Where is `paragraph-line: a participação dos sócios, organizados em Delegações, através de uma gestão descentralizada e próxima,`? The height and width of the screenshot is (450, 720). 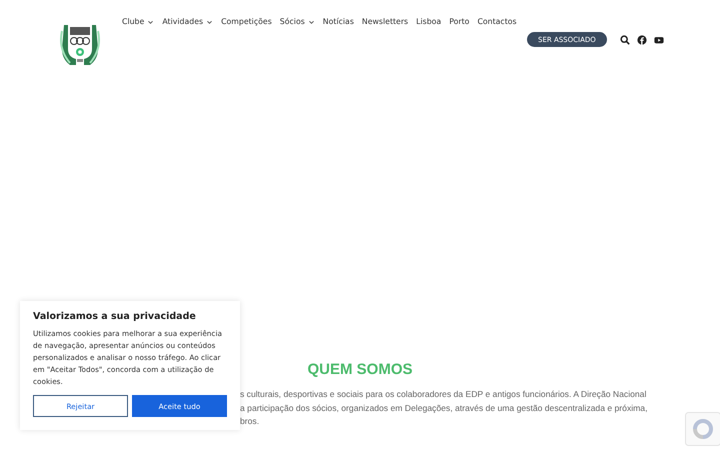
paragraph-line: a participação dos sócios, organizados em Delegações, através de uma gestão descentralizada e próxima, is located at coordinates (444, 408).